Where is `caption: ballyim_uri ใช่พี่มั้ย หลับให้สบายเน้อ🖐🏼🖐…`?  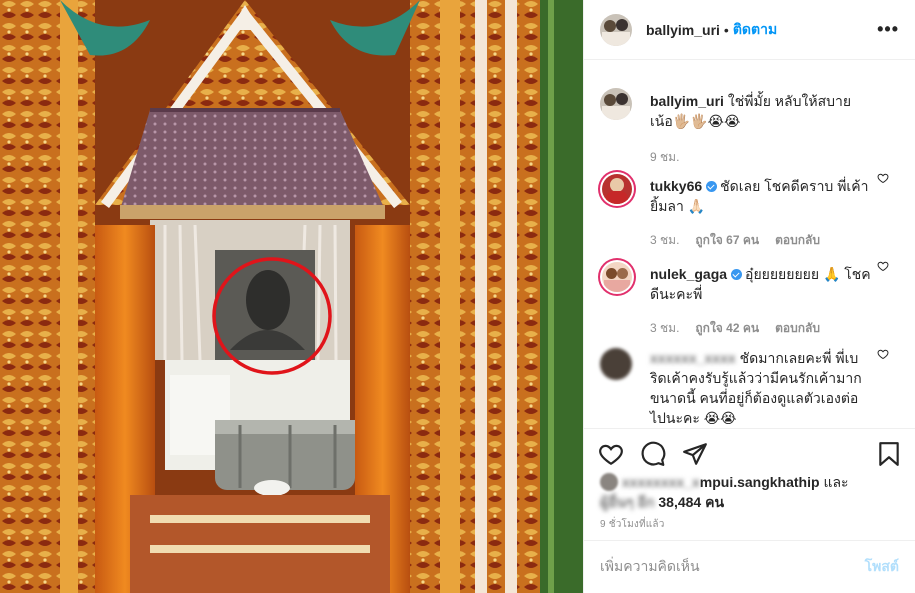 caption: ballyim_uri ใช่พี่มั้ย หลับให้สบายเน้อ🖐🏼🖐… is located at coordinates (749, 118).